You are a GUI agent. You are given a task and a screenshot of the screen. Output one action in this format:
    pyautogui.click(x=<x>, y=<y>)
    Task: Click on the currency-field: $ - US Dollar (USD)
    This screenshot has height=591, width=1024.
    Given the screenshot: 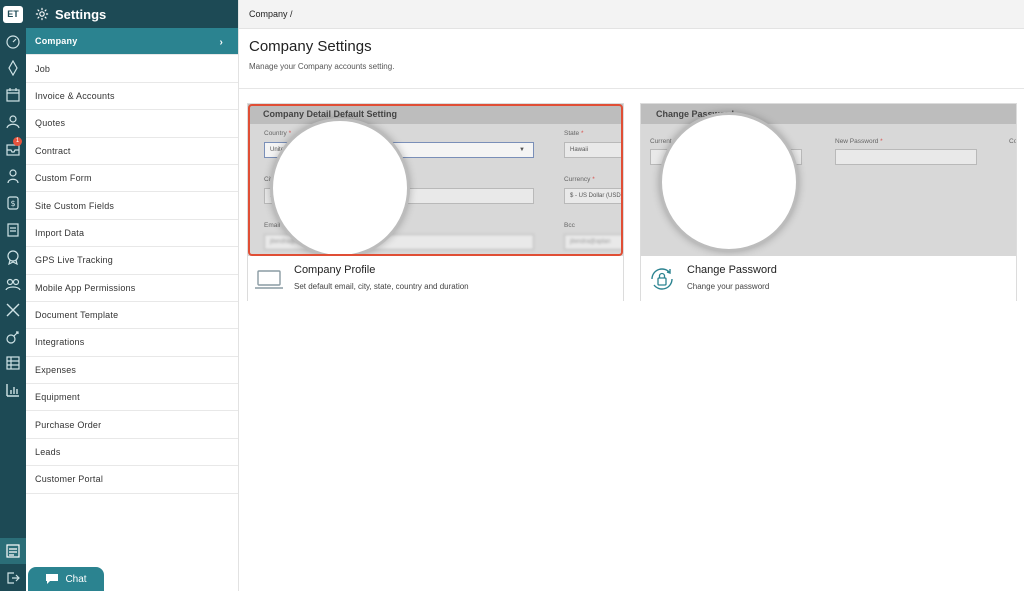 What is the action you would take?
    pyautogui.click(x=593, y=196)
    